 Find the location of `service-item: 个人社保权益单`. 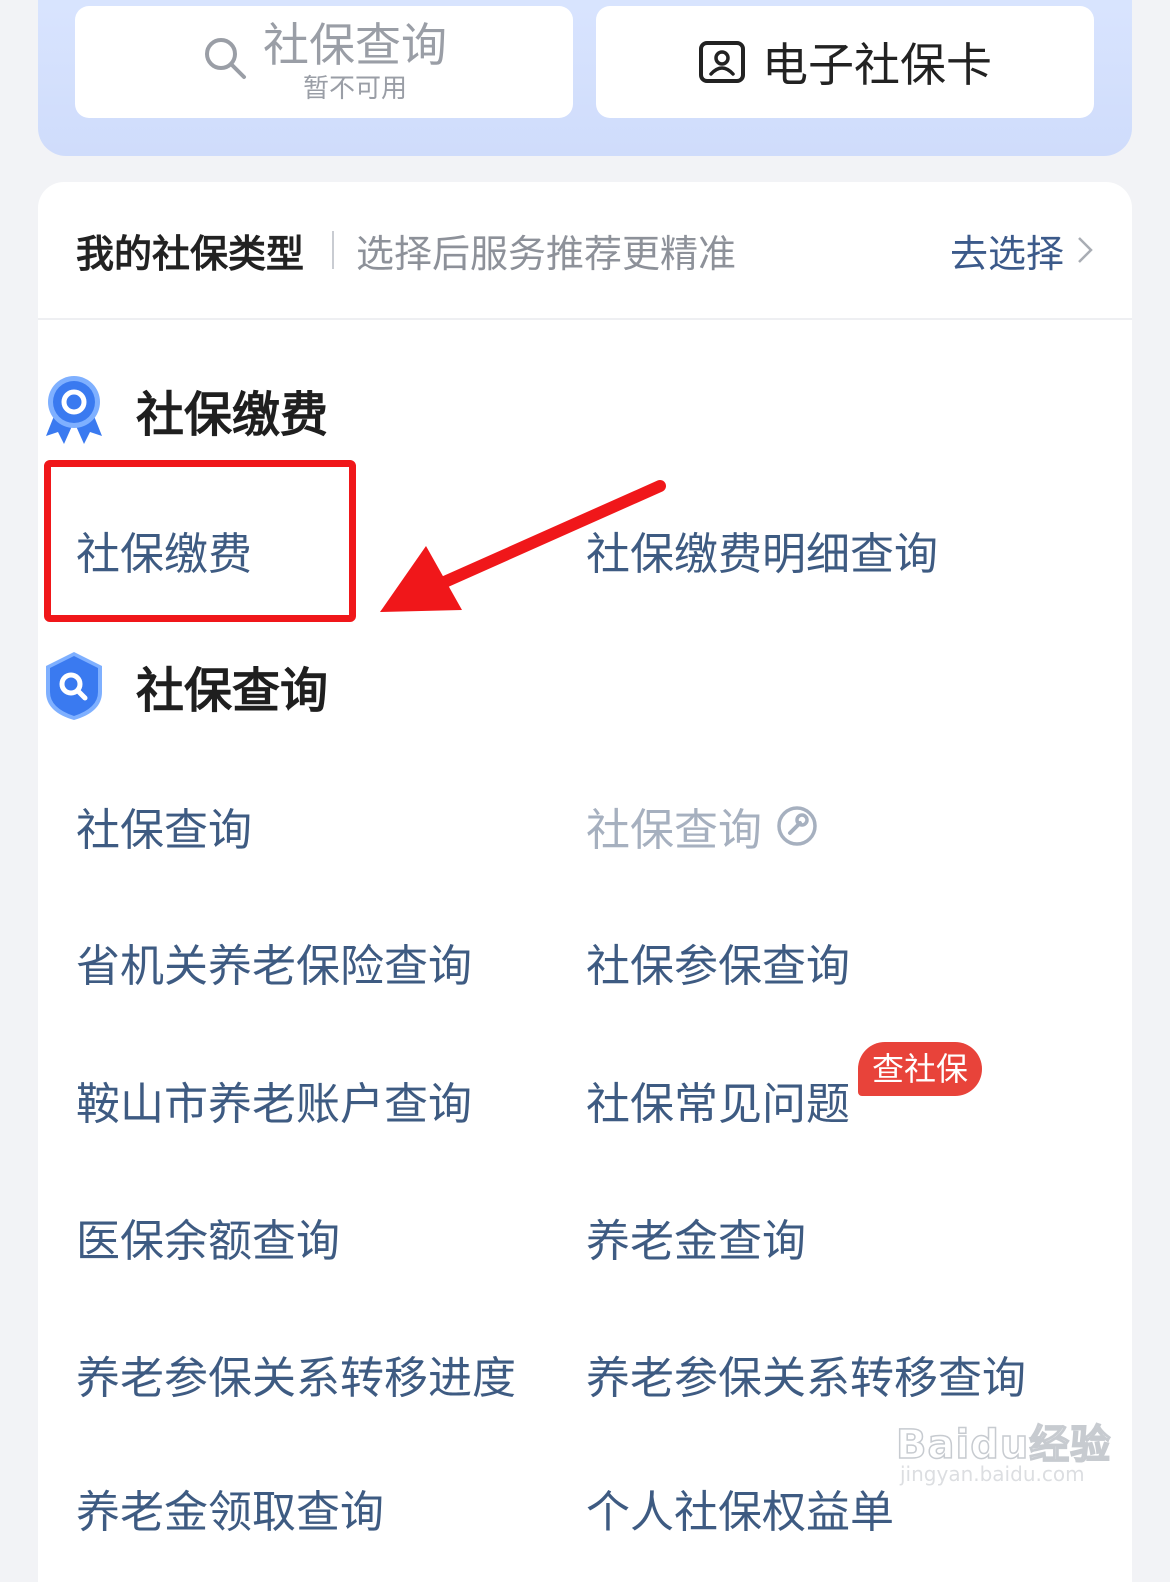

service-item: 个人社保权益单 is located at coordinates (740, 1508).